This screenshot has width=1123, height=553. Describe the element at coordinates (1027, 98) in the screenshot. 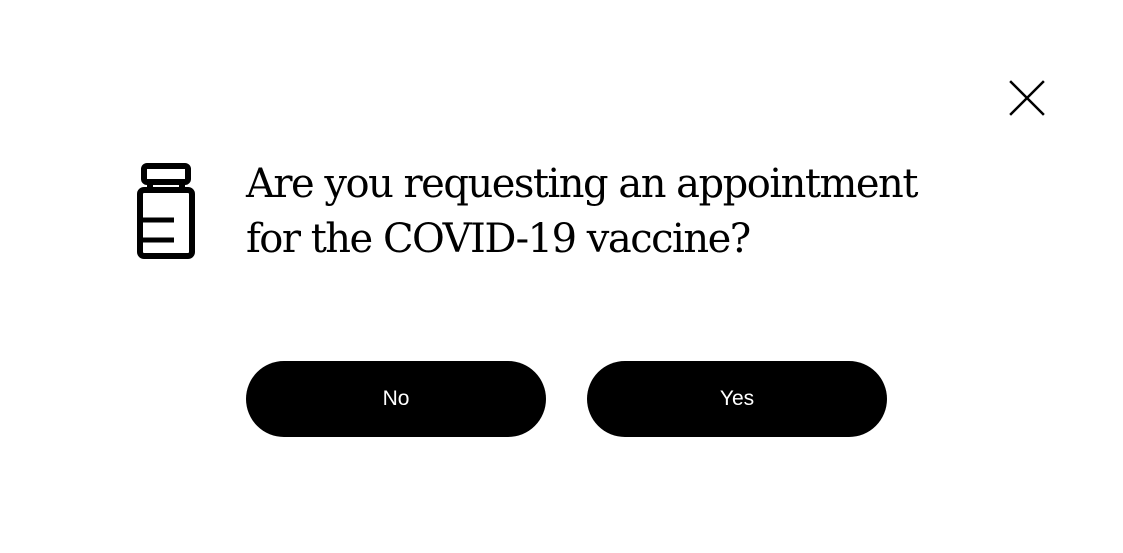

I see `close-icon` at that location.